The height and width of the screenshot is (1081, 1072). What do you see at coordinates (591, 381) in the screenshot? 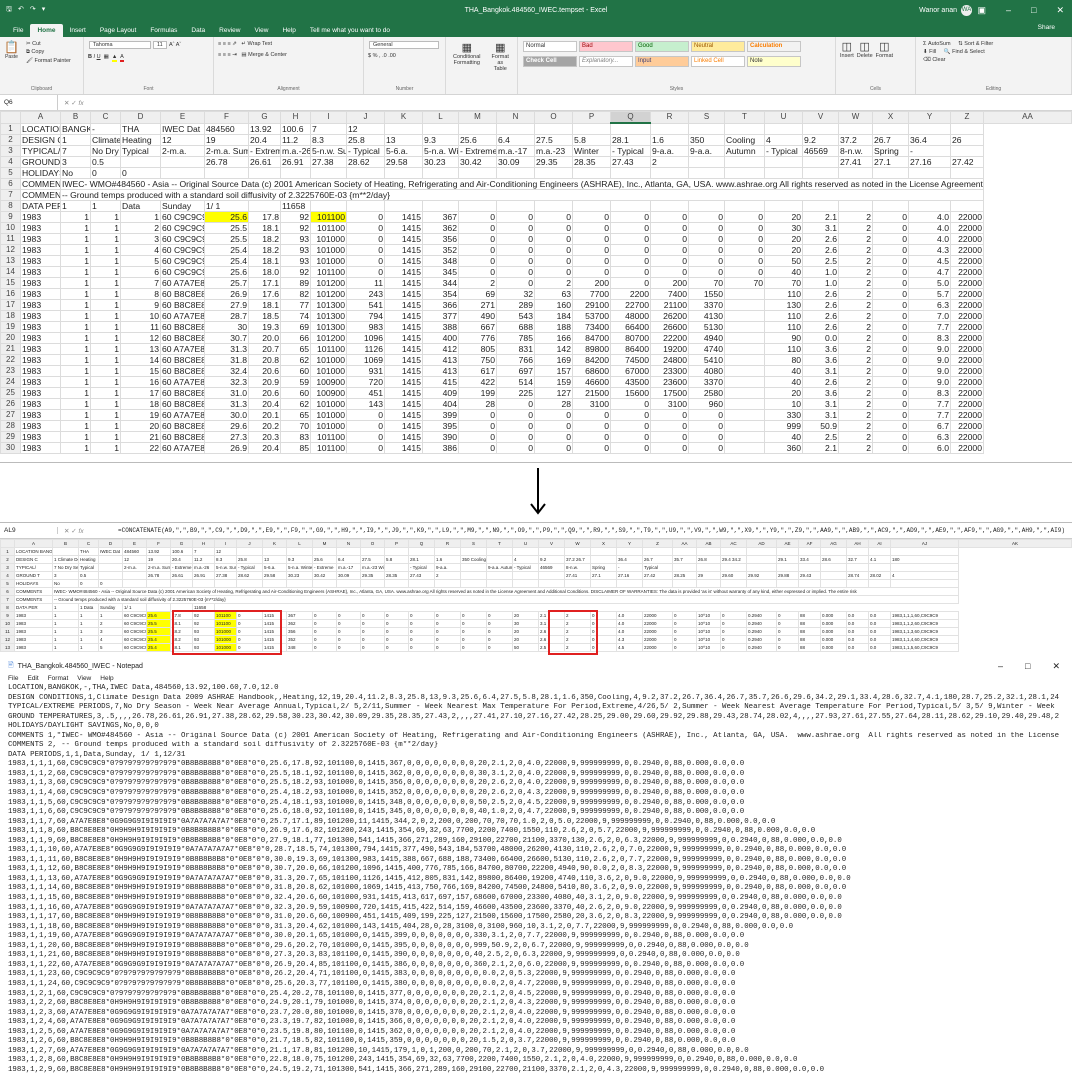
I see `cell: 46600` at bounding box center [591, 381].